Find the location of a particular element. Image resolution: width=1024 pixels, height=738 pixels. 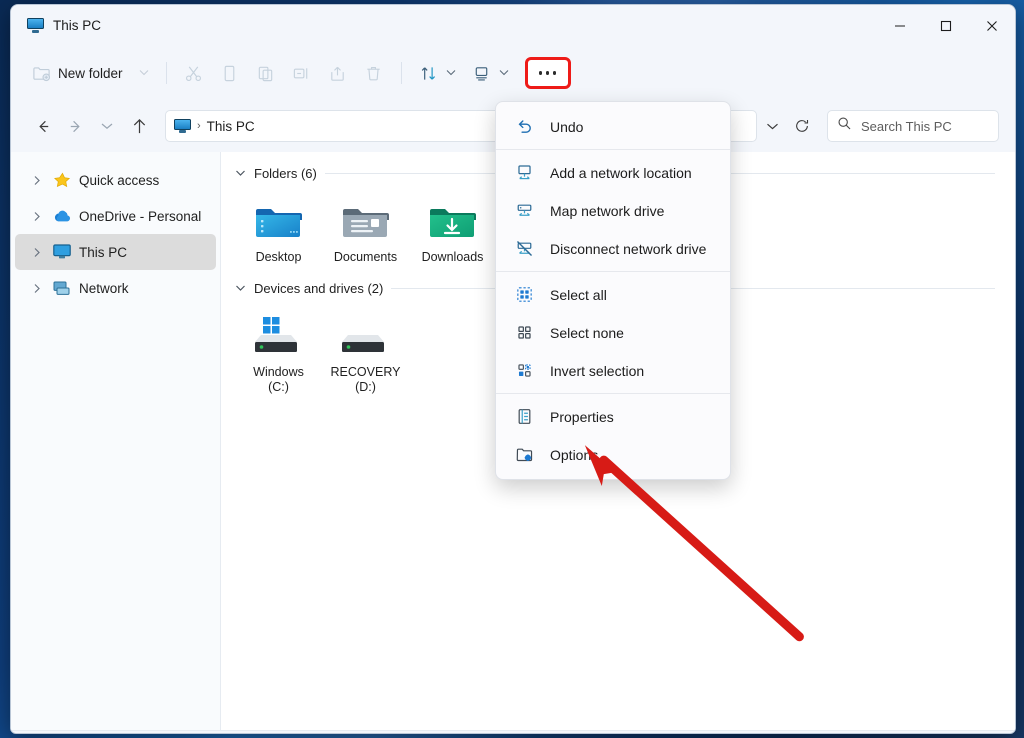

tile-label-line1: RECOVERY is located at coordinates (365, 372).